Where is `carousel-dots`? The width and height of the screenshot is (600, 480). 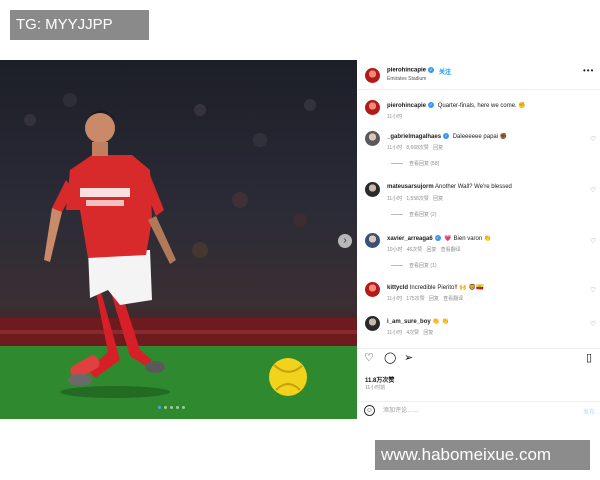 carousel-dots is located at coordinates (171, 407).